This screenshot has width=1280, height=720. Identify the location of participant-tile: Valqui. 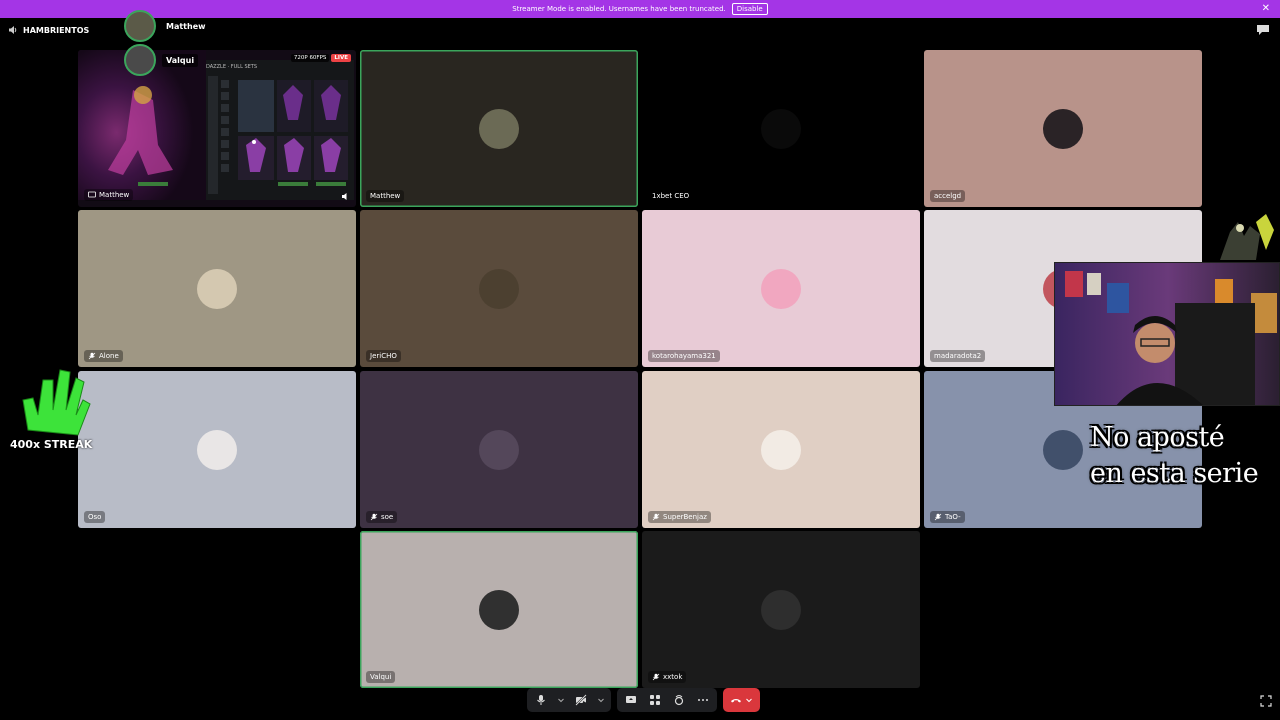
(499, 609).